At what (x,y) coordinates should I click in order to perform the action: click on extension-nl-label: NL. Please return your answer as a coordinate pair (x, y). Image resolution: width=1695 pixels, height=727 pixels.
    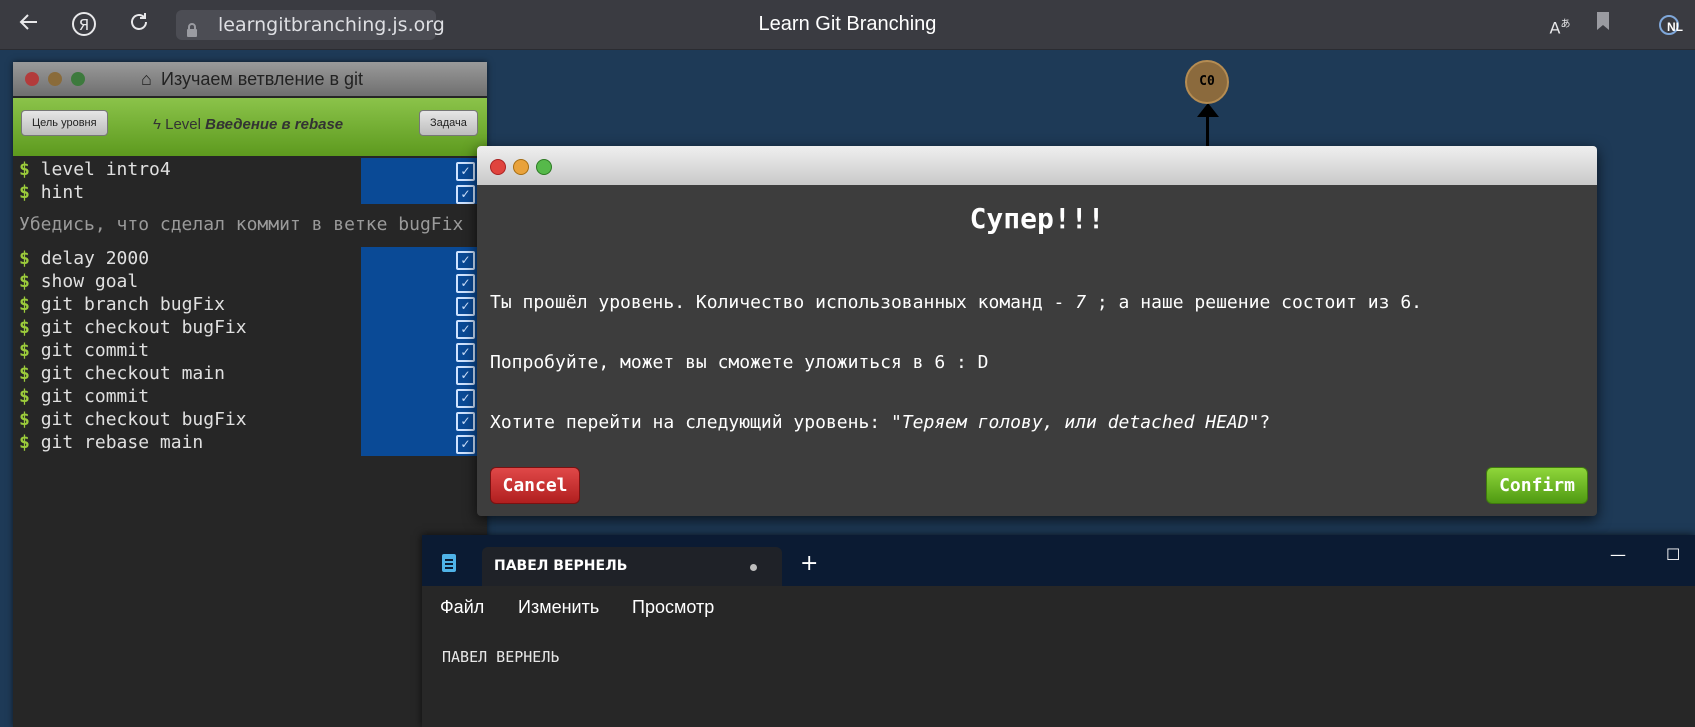
    Looking at the image, I should click on (1675, 27).